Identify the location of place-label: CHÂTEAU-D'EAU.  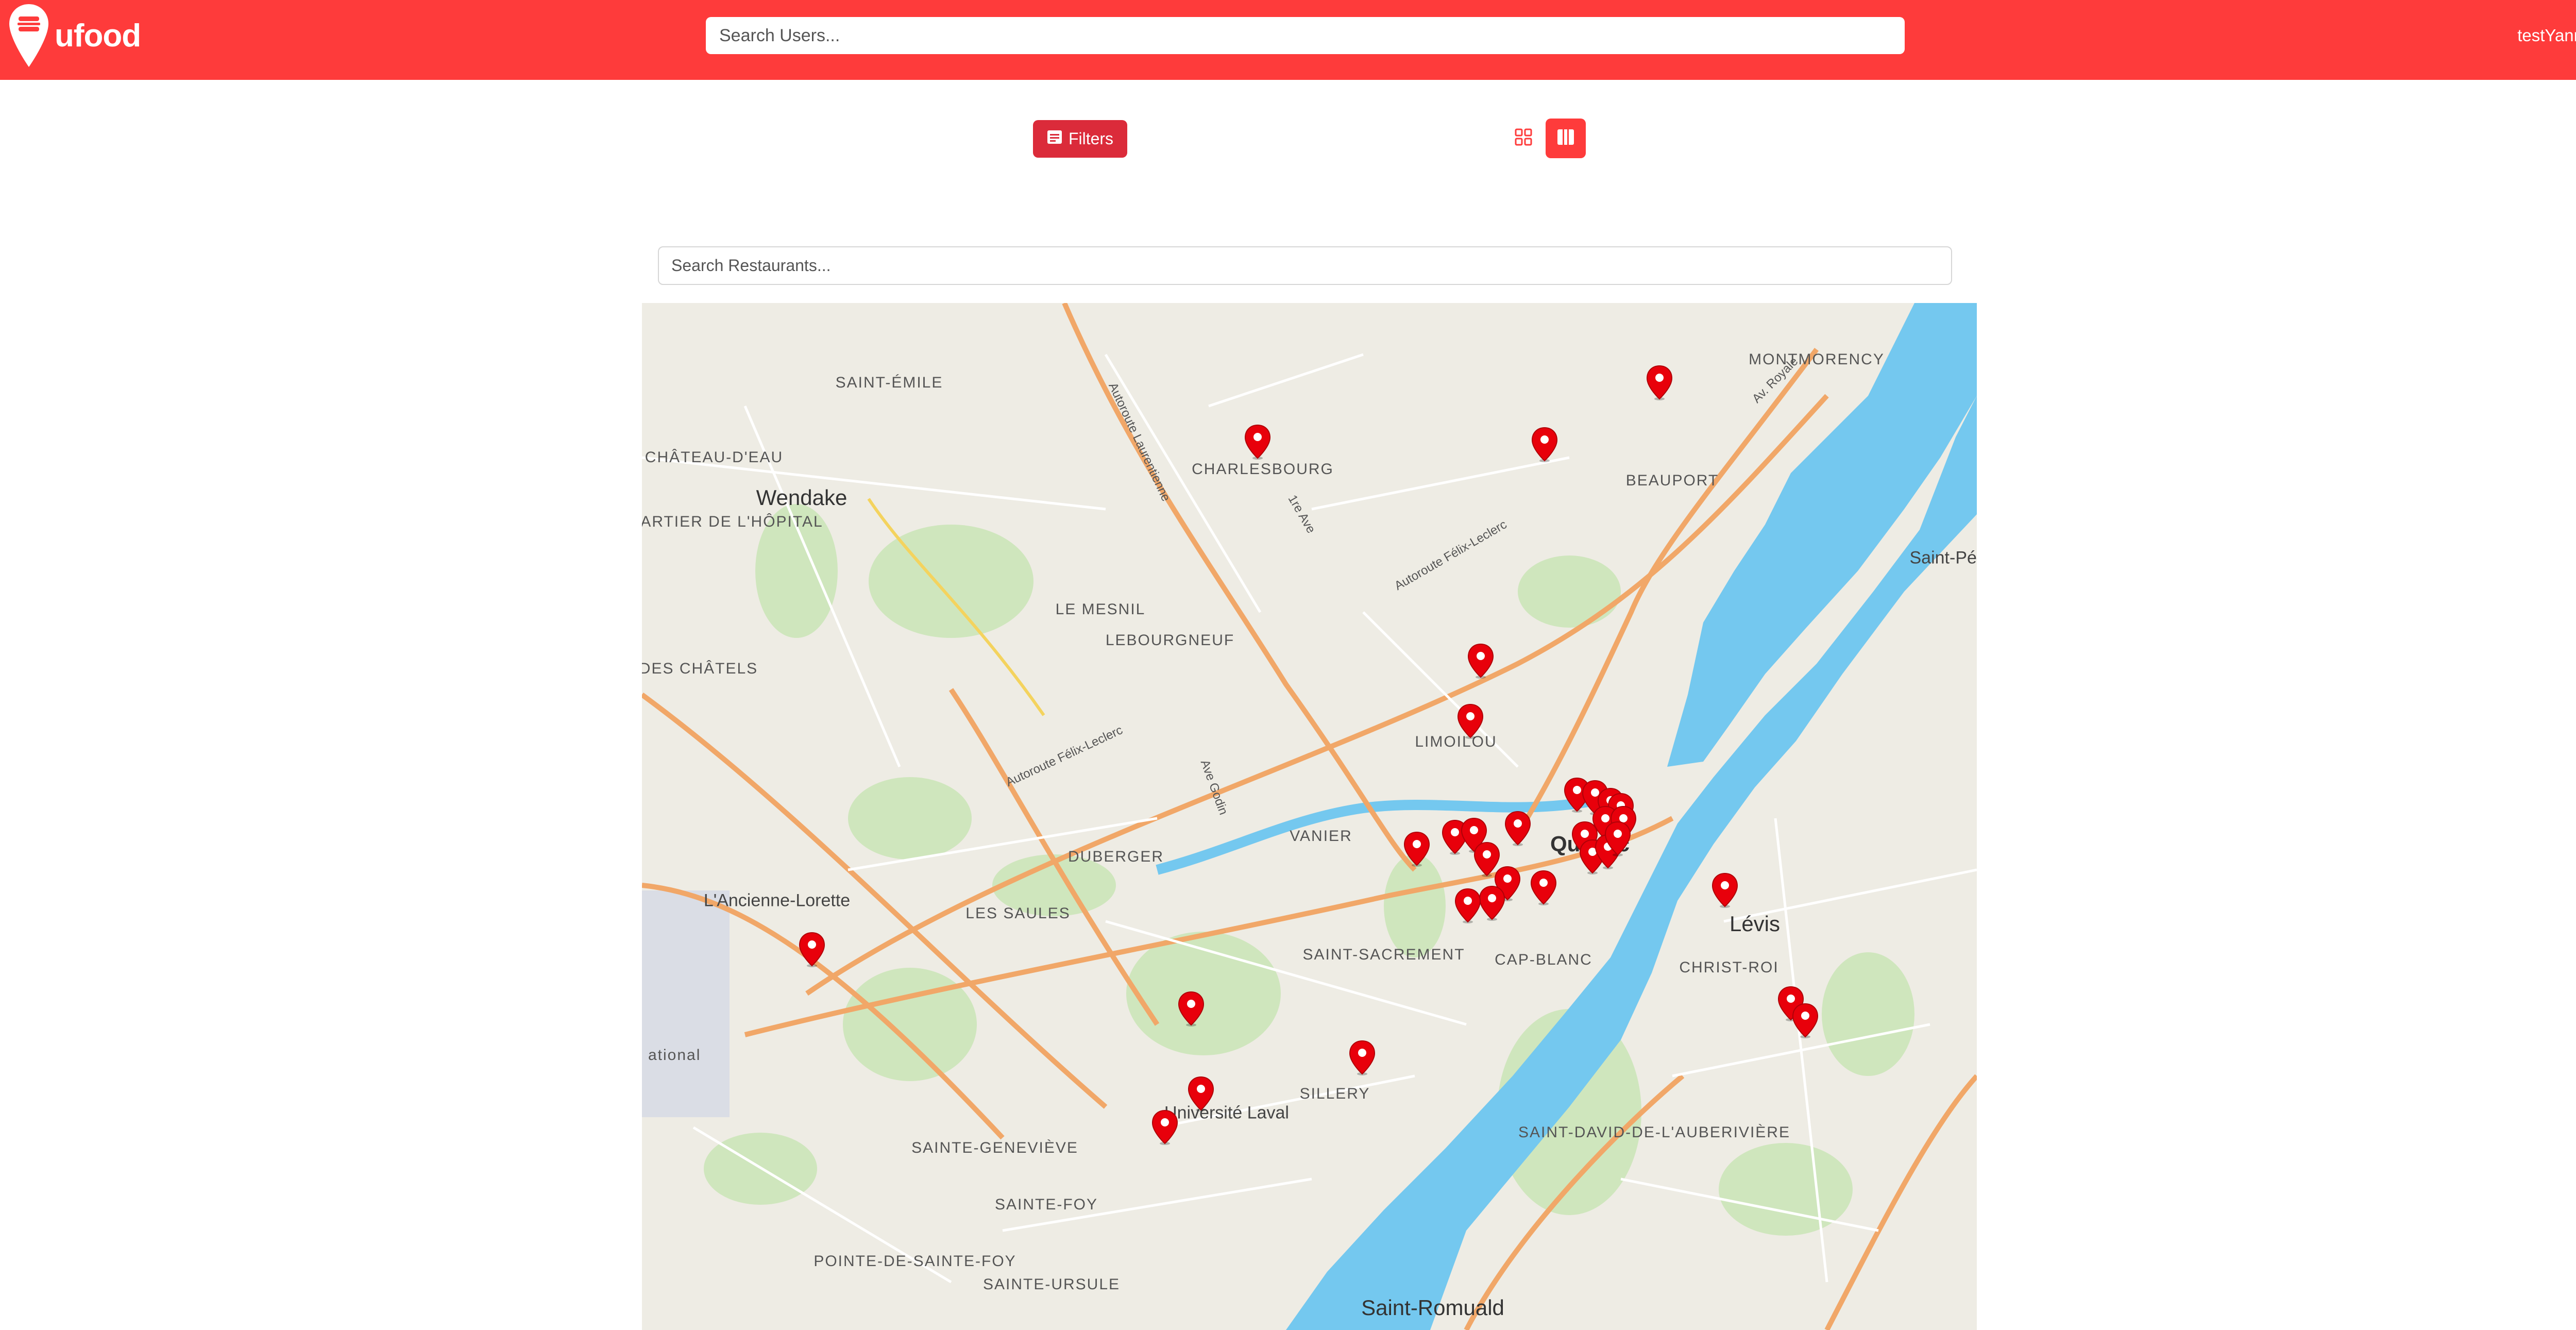
(714, 457).